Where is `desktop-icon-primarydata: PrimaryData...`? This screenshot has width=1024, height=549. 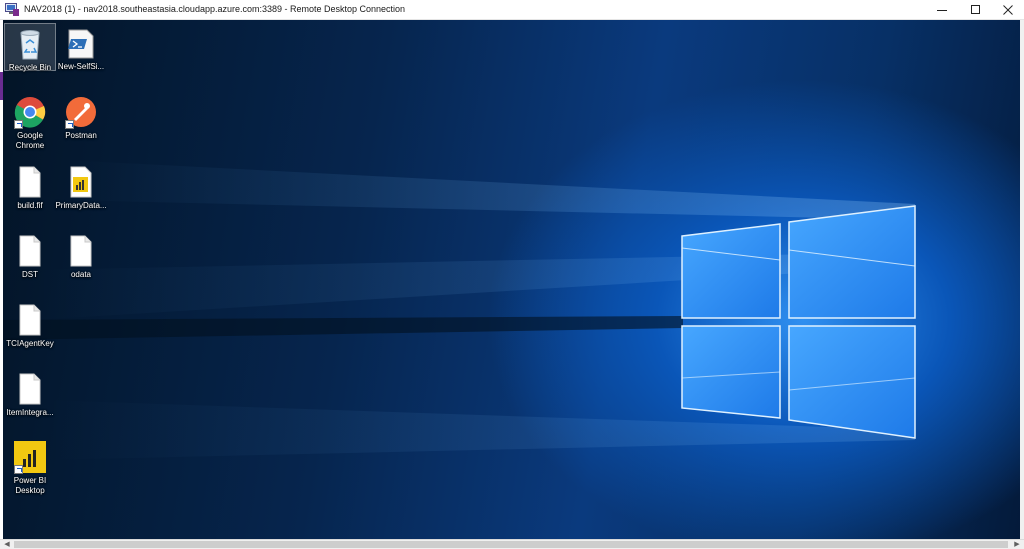
desktop-icon-primarydata: PrimaryData... is located at coordinates (81, 186).